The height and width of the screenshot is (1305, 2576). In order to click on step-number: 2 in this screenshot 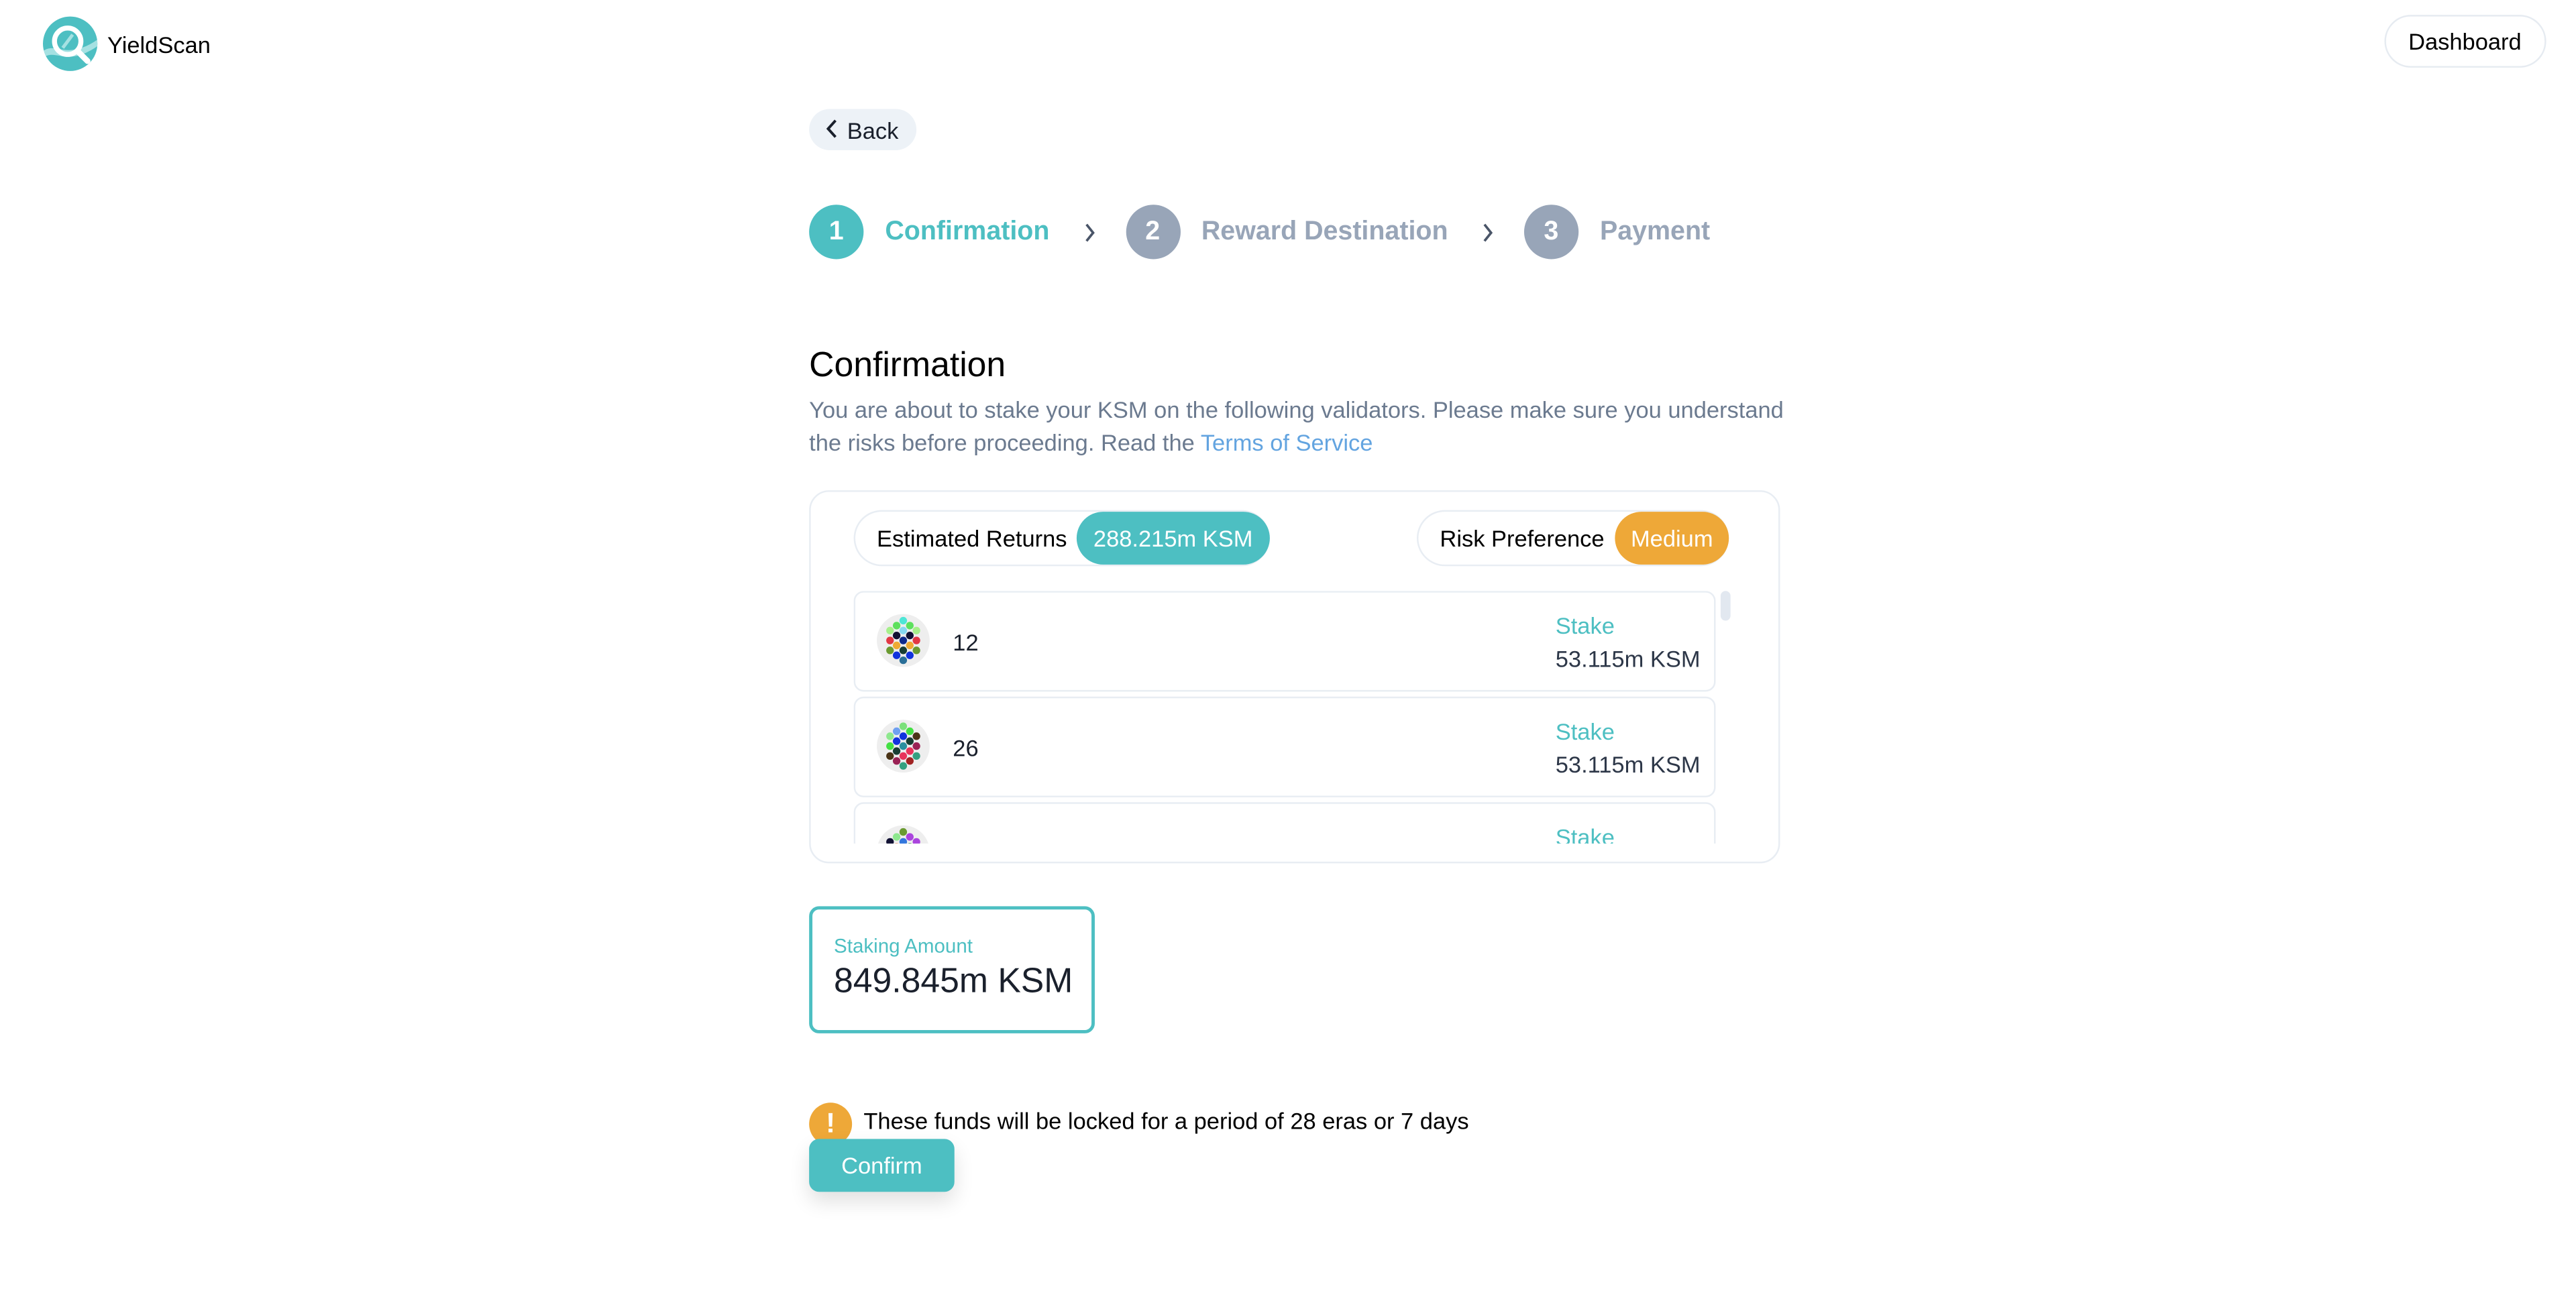, I will do `click(1152, 232)`.